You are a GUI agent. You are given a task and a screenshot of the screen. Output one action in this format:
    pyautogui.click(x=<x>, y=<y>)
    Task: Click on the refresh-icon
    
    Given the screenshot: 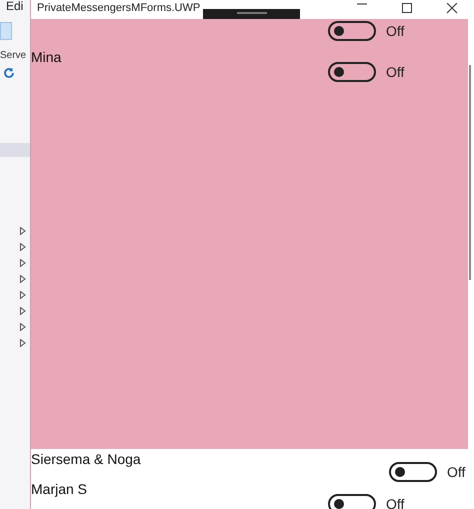 What is the action you would take?
    pyautogui.click(x=9, y=73)
    